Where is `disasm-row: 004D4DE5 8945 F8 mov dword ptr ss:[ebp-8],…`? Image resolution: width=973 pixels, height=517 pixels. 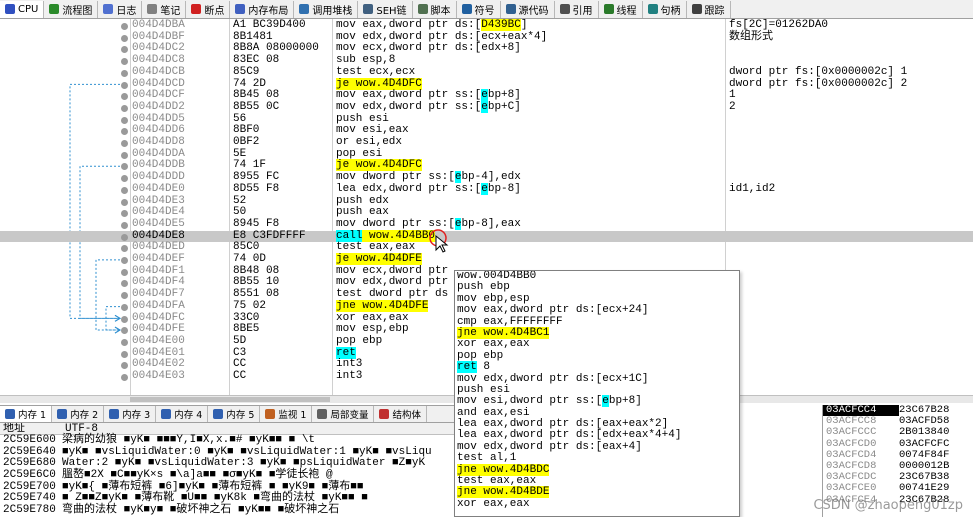 disasm-row: 004D4DE5 8945 F8 mov dword ptr ss:[ebp-8],… is located at coordinates (486, 224).